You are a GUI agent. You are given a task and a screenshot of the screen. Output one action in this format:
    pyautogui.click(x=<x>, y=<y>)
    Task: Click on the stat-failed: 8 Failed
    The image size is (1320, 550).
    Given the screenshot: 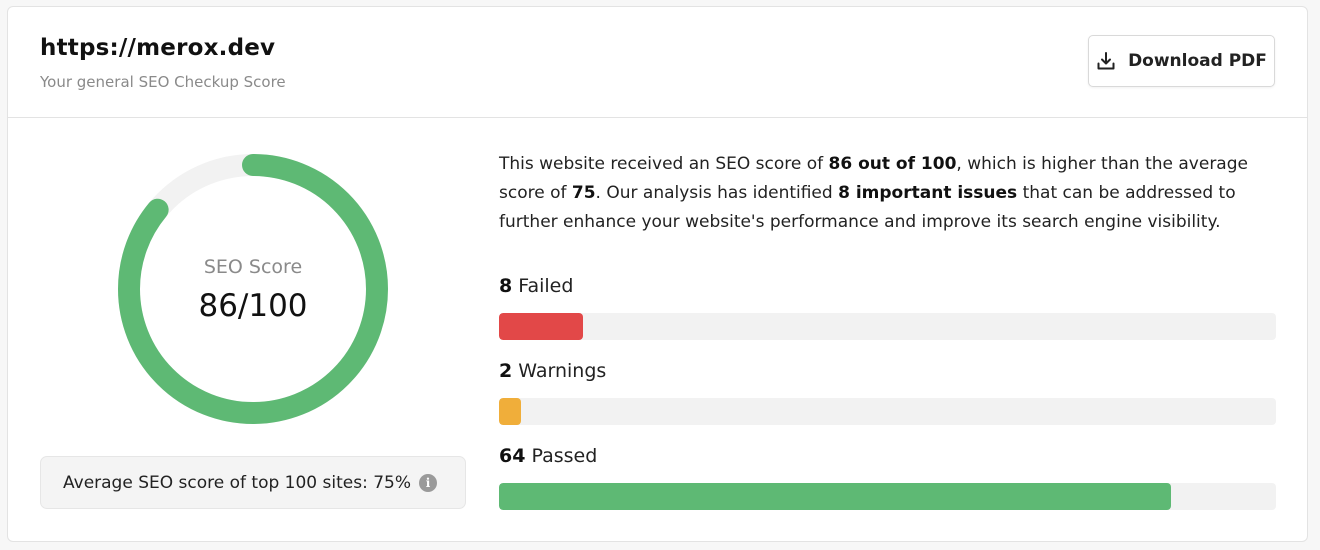 What is the action you would take?
    pyautogui.click(x=887, y=307)
    